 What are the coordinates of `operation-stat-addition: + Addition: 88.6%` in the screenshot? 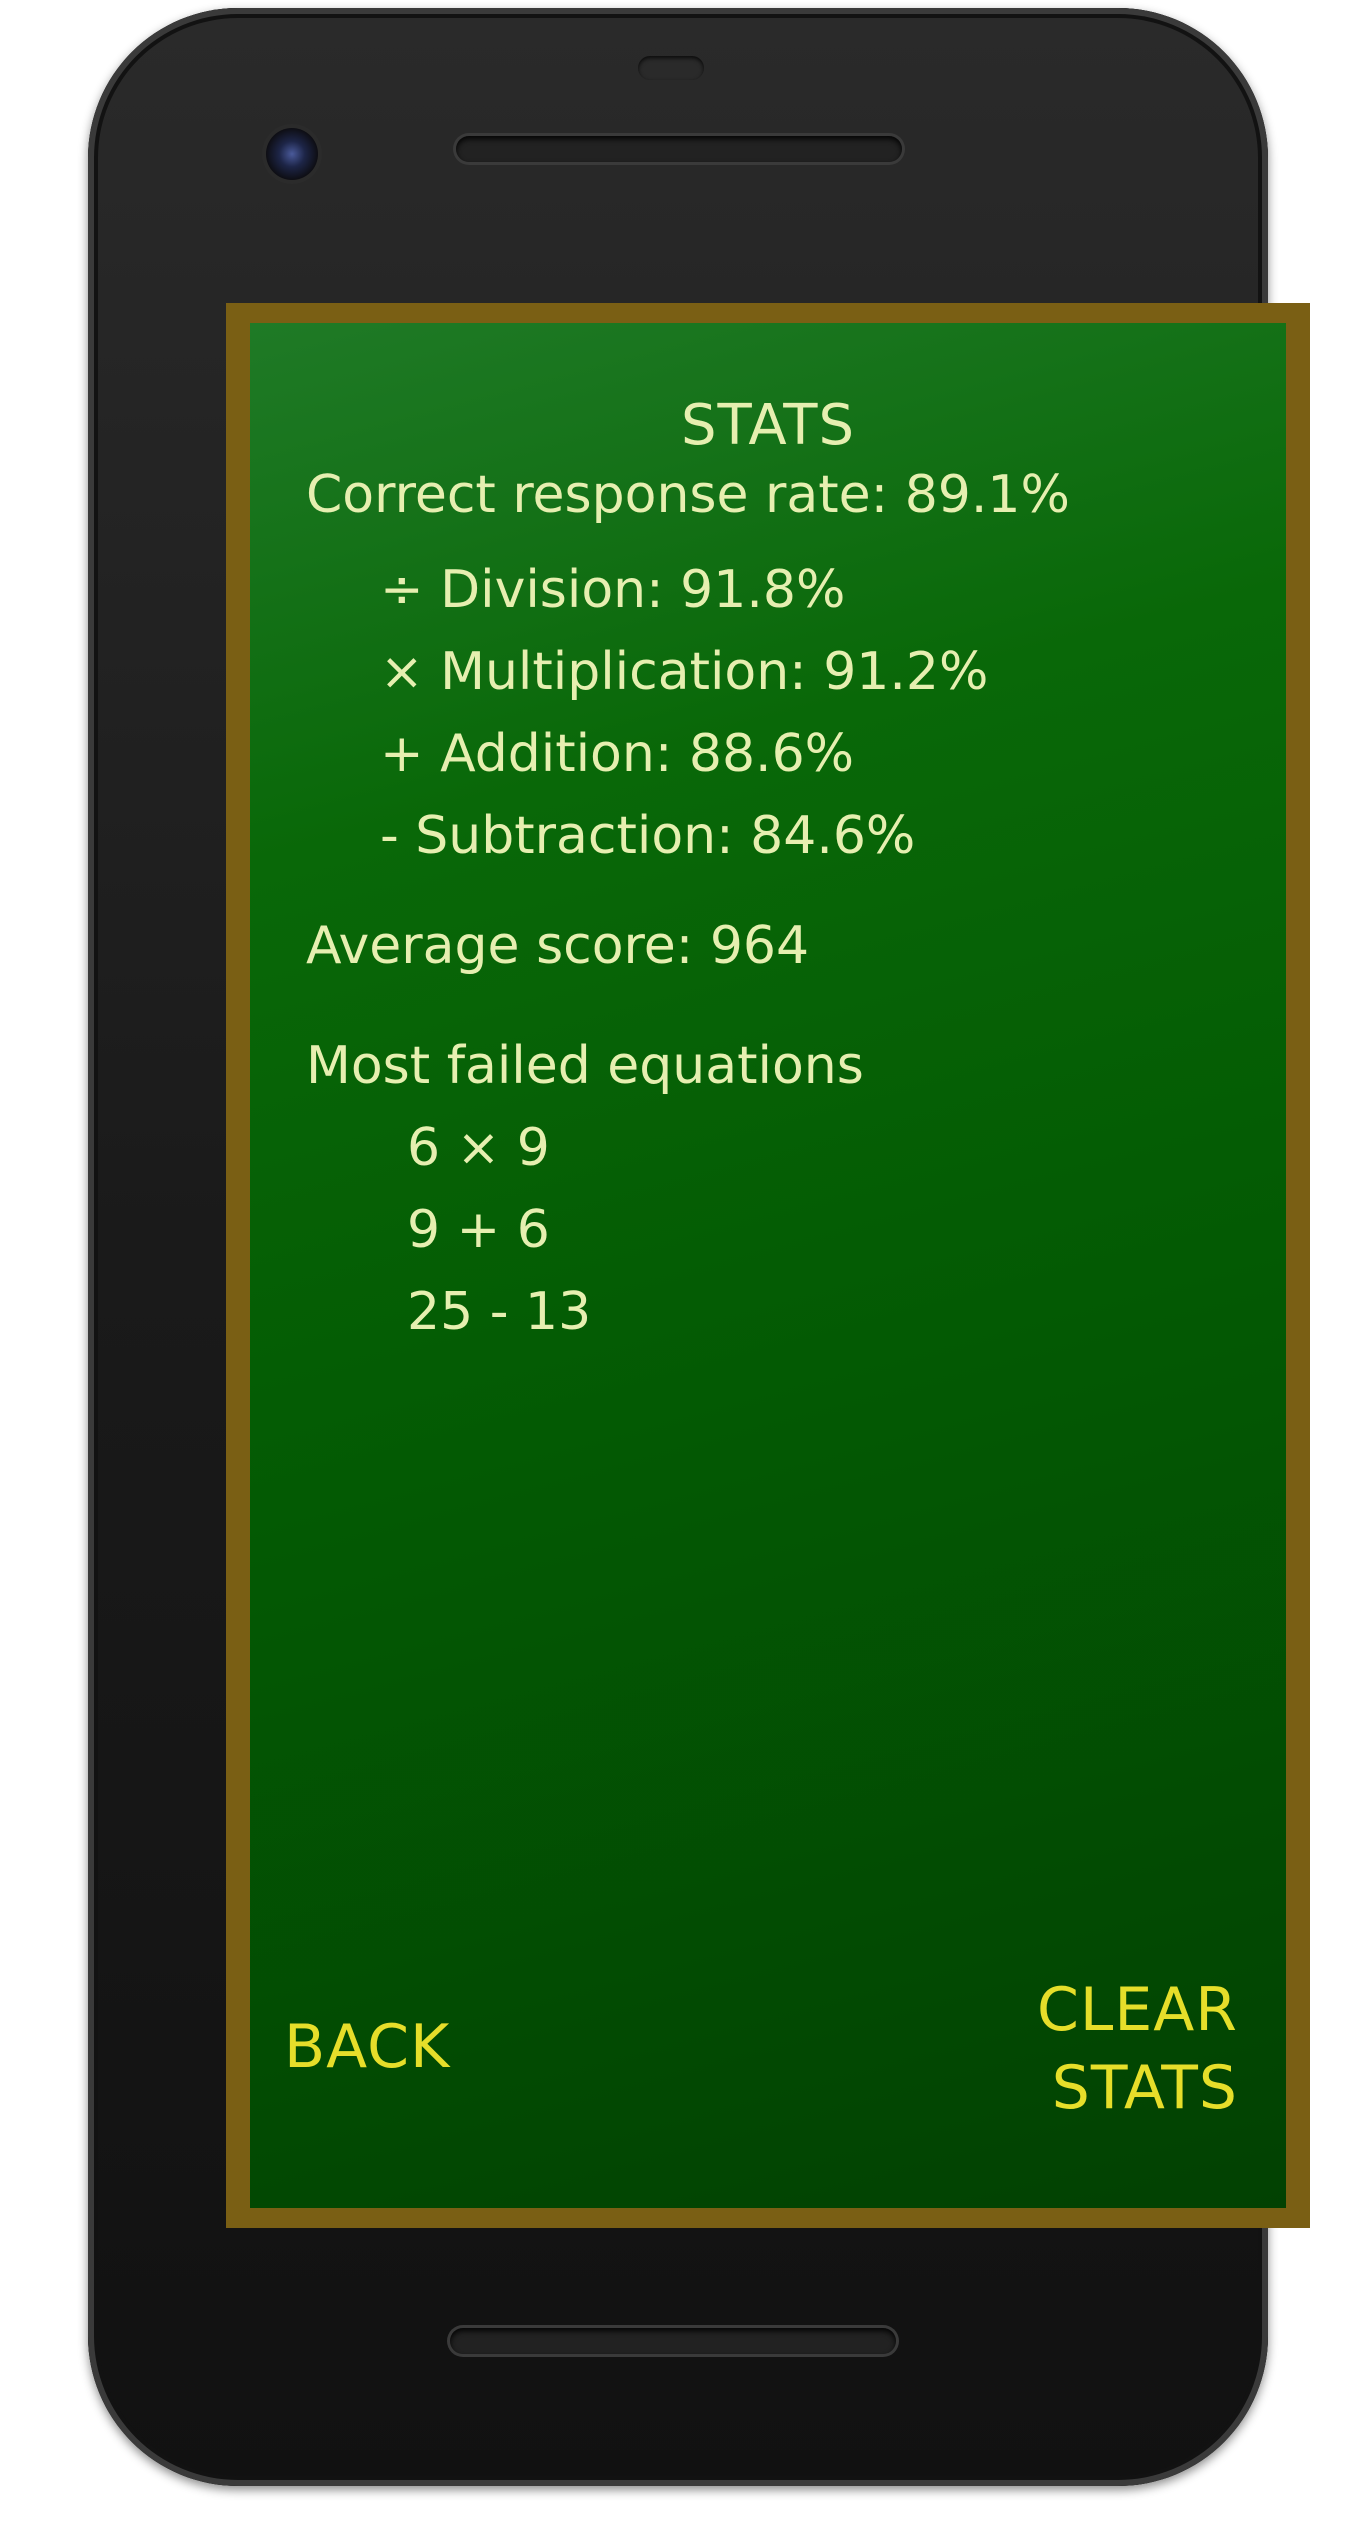 It's located at (617, 754).